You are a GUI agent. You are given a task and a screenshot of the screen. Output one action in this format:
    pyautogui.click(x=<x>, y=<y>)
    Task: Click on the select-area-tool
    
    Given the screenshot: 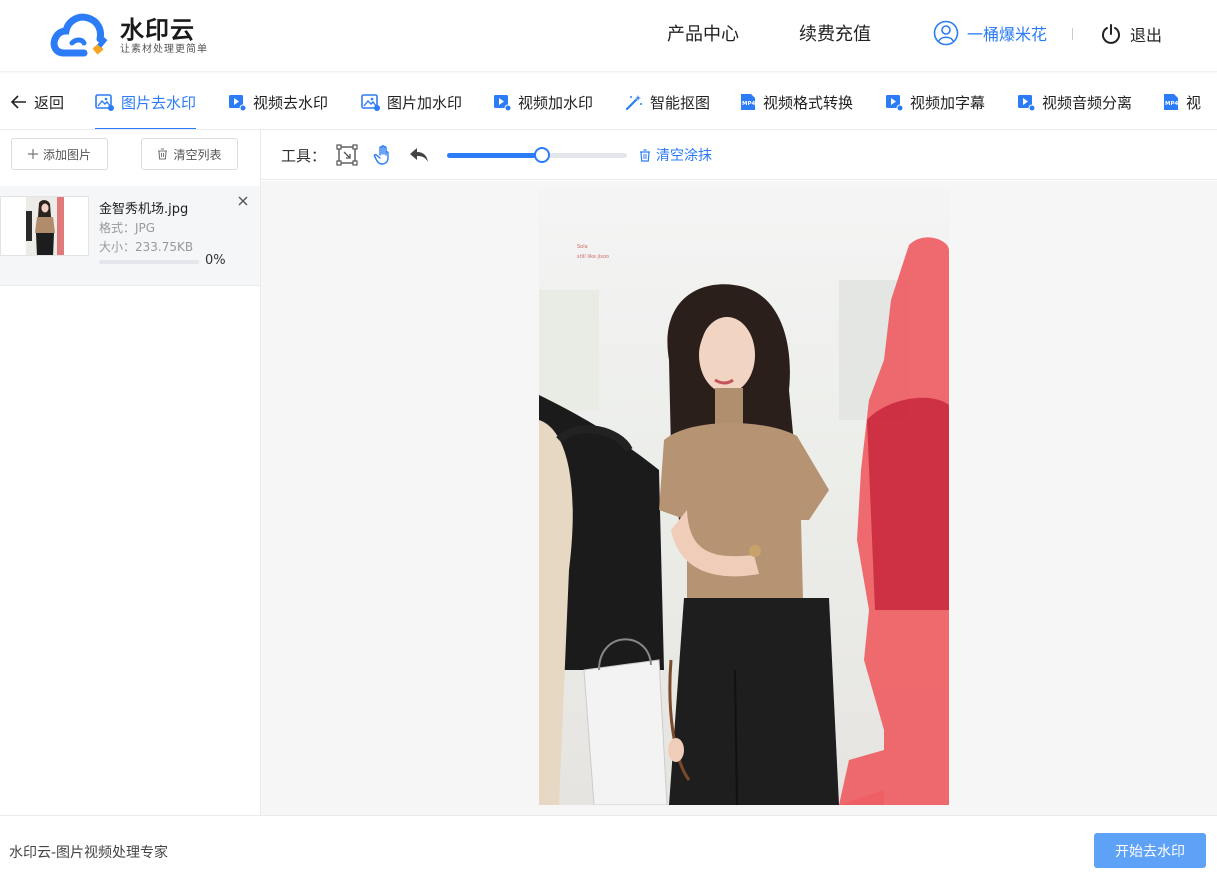 What is the action you would take?
    pyautogui.click(x=347, y=155)
    